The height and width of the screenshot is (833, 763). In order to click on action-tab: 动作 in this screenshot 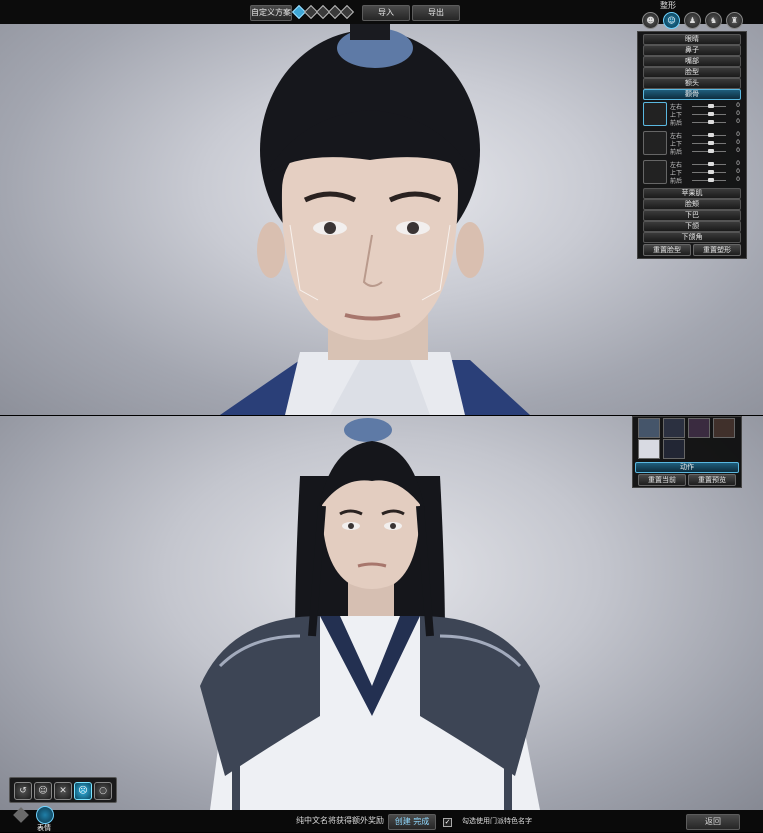, I will do `click(687, 467)`.